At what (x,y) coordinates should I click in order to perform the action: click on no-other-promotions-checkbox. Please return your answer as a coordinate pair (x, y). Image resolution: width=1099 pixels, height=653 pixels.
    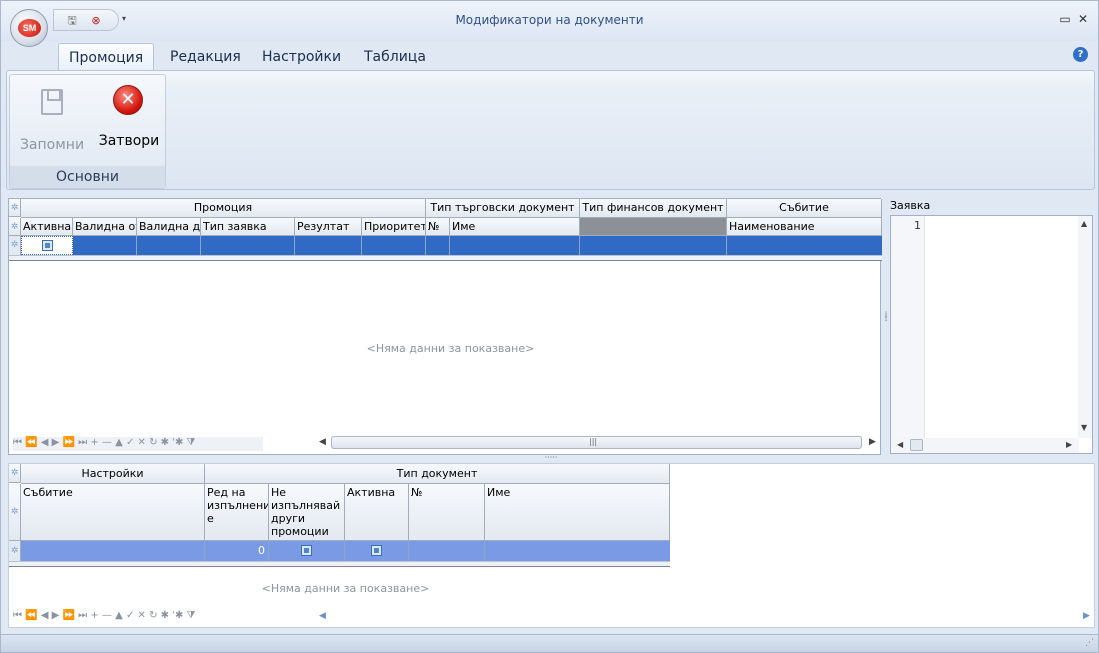
    Looking at the image, I should click on (306, 550).